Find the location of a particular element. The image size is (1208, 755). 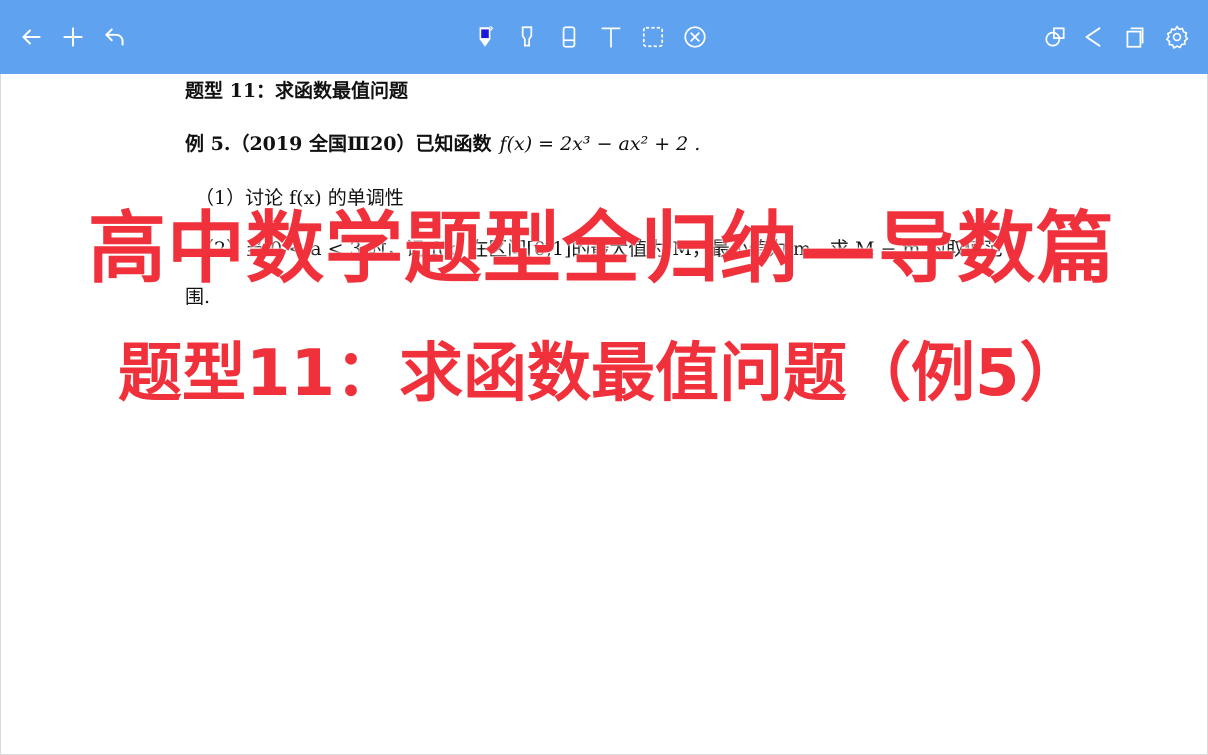

share-icon is located at coordinates (1093, 37).